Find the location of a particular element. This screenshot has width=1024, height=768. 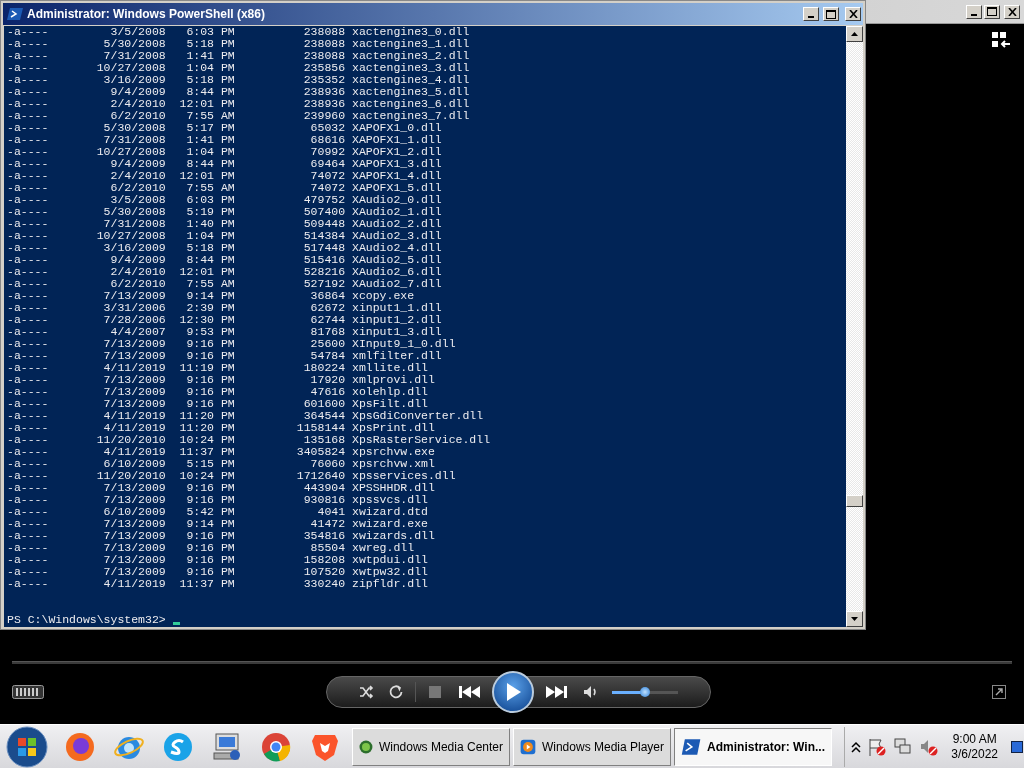

time-cell: 5:19 PM is located at coordinates (210, 212).